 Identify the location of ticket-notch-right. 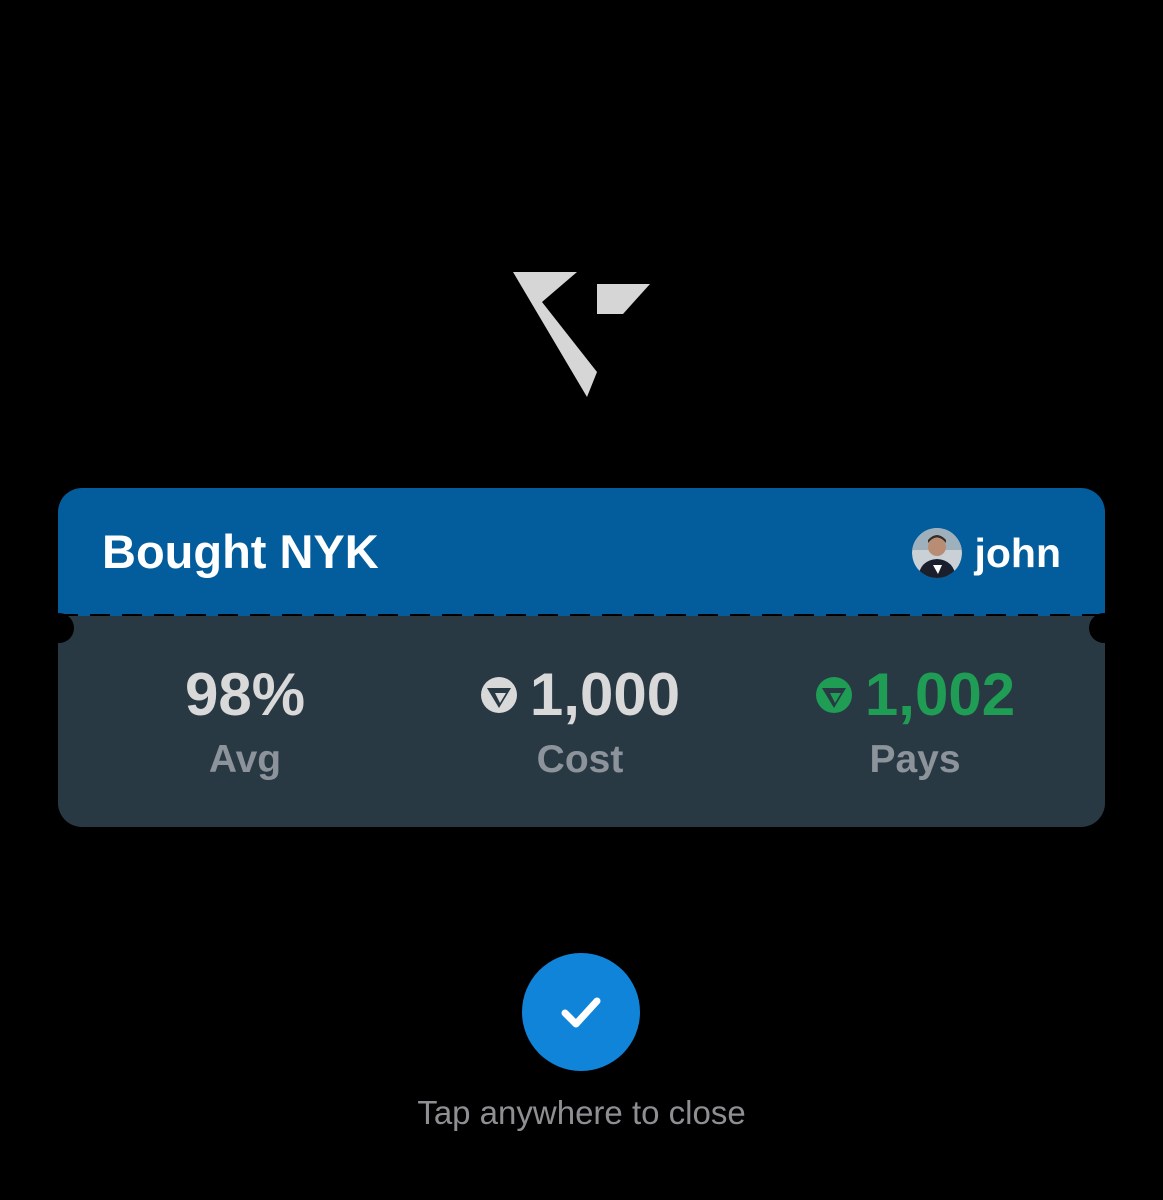
(1104, 628).